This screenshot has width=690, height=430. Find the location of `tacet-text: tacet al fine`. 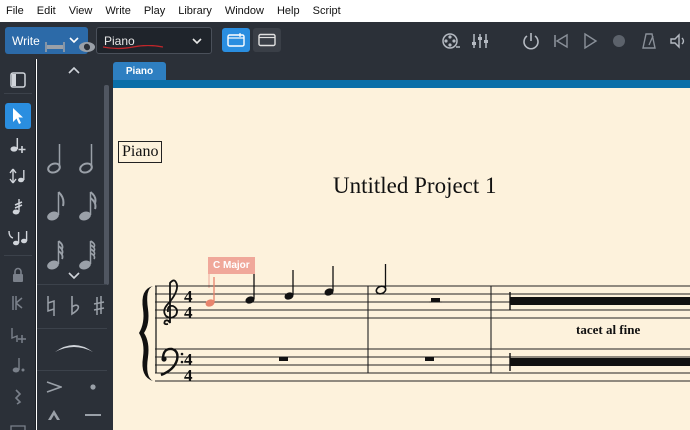

tacet-text: tacet al fine is located at coordinates (608, 330).